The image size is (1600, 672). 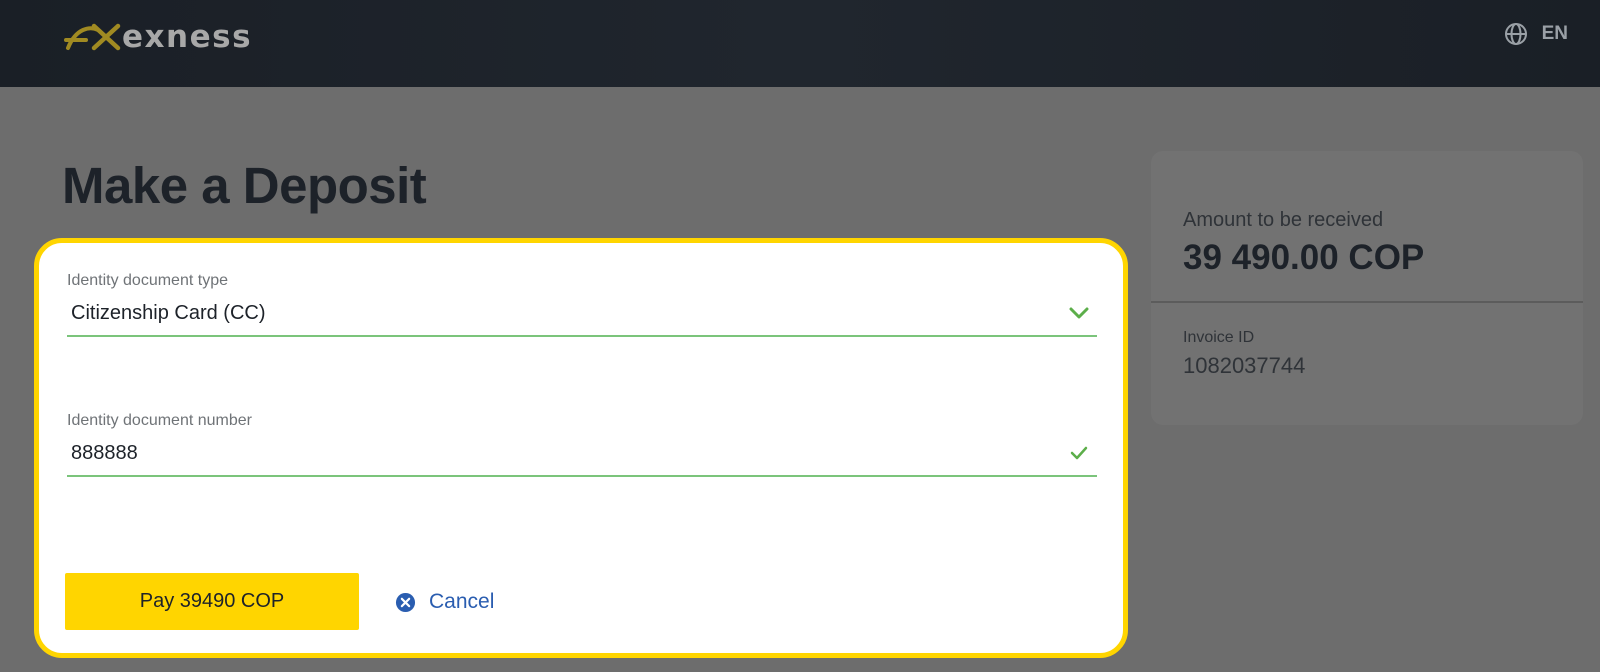 I want to click on document-type-select: Citizenship Card (CC), so click(x=582, y=314).